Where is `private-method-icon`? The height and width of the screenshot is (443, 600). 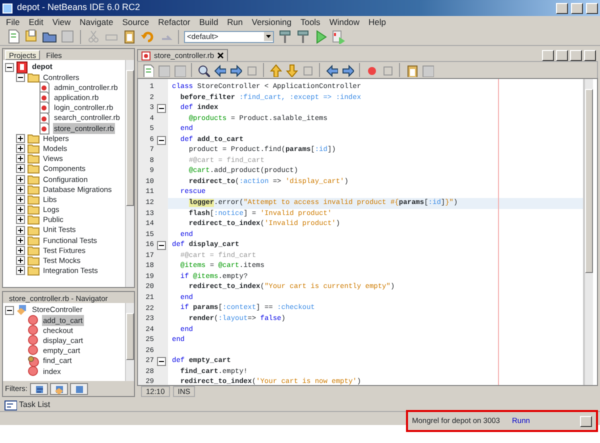
private-method-icon is located at coordinates (33, 361).